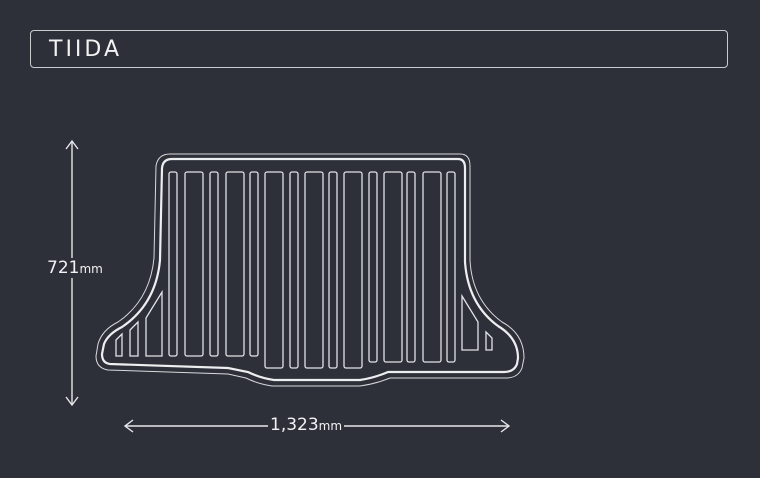 The image size is (760, 478). What do you see at coordinates (63, 268) in the screenshot?
I see `height-value: 721` at bounding box center [63, 268].